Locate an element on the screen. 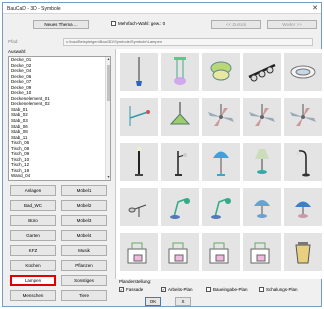 Image resolution: width=324 pixels, height=309 pixels. window-title: BauCaD - 3D - Symbole is located at coordinates (34, 9).